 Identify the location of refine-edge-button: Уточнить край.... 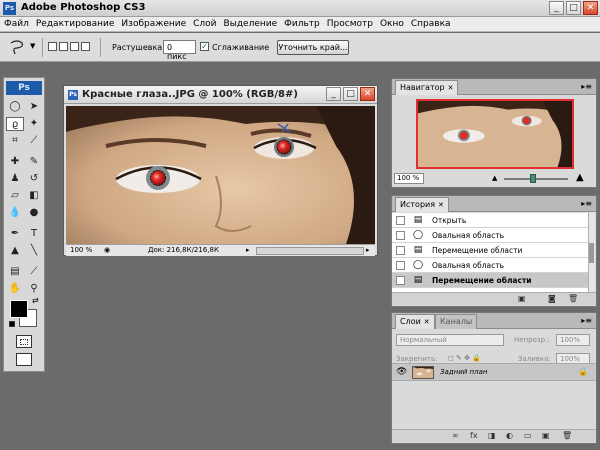
(313, 47).